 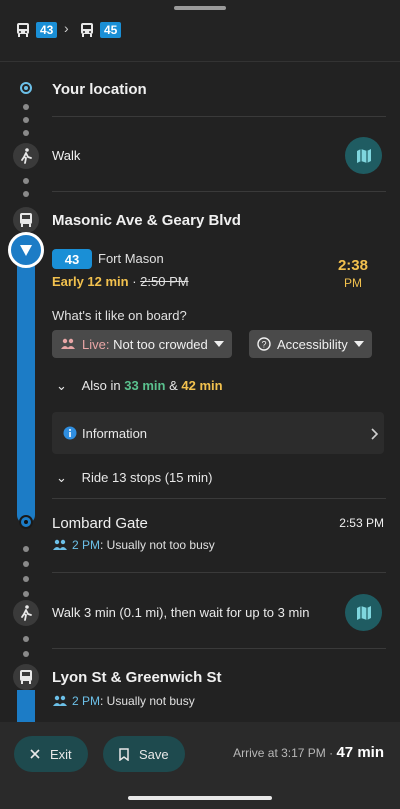 What do you see at coordinates (353, 283) in the screenshot?
I see `departure-ampm: PM` at bounding box center [353, 283].